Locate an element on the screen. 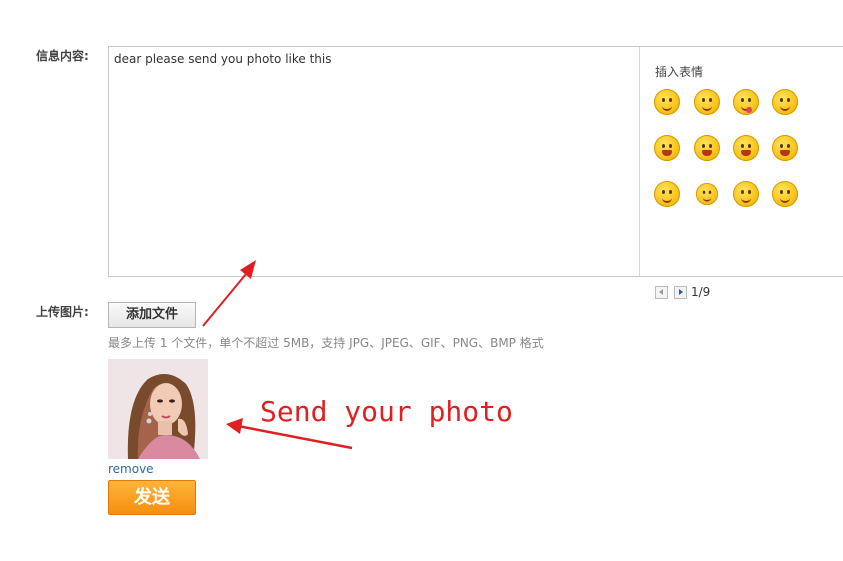  arrow-to-photo is located at coordinates (289, 434).